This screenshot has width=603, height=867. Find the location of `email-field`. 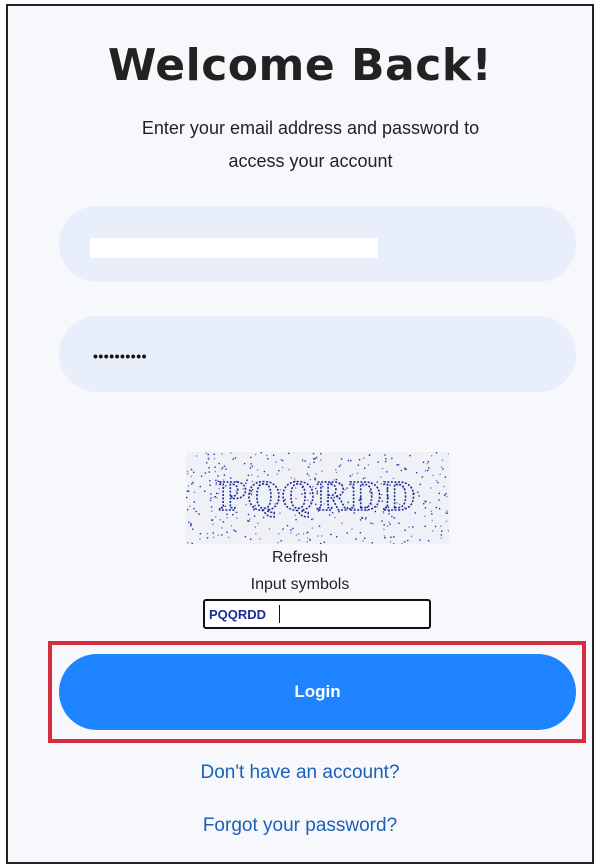

email-field is located at coordinates (317, 244).